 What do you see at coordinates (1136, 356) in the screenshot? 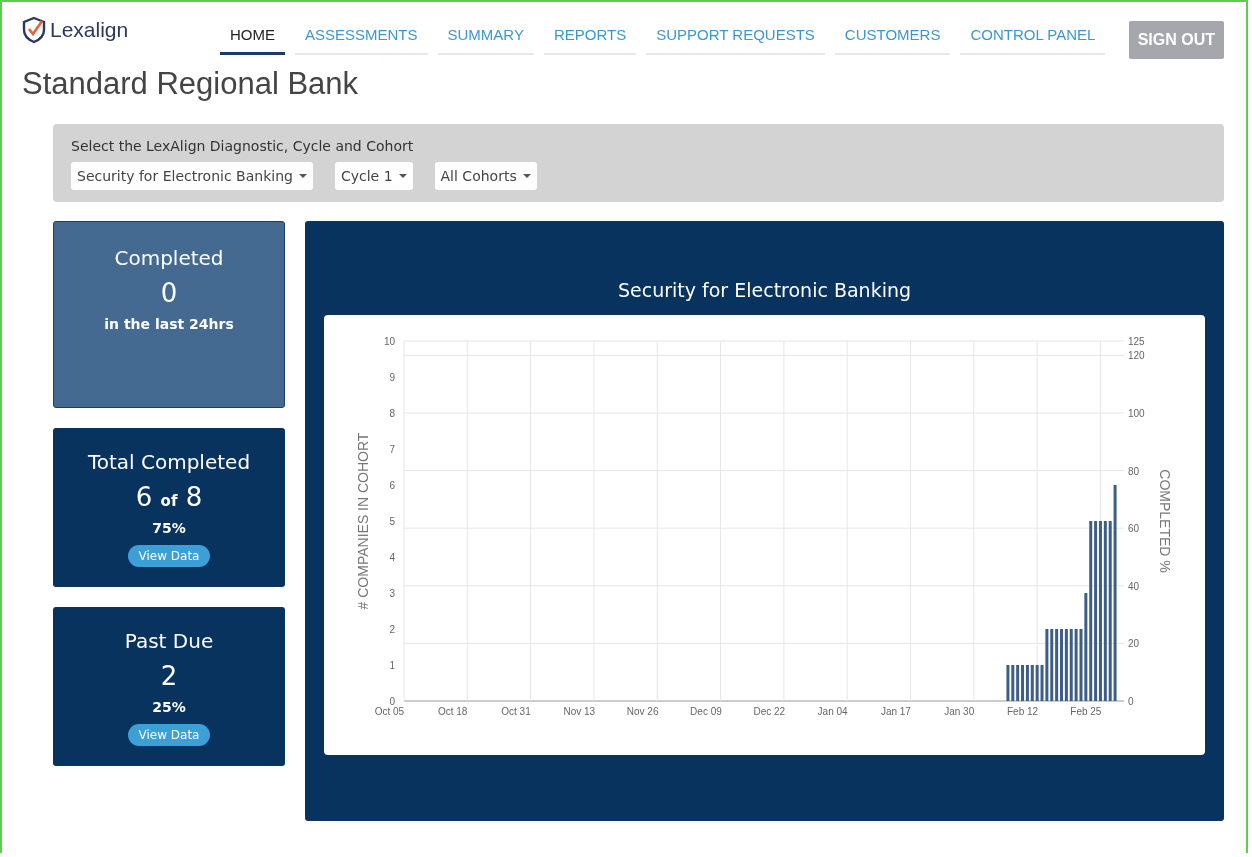
I see `axis-tick-label: 120` at bounding box center [1136, 356].